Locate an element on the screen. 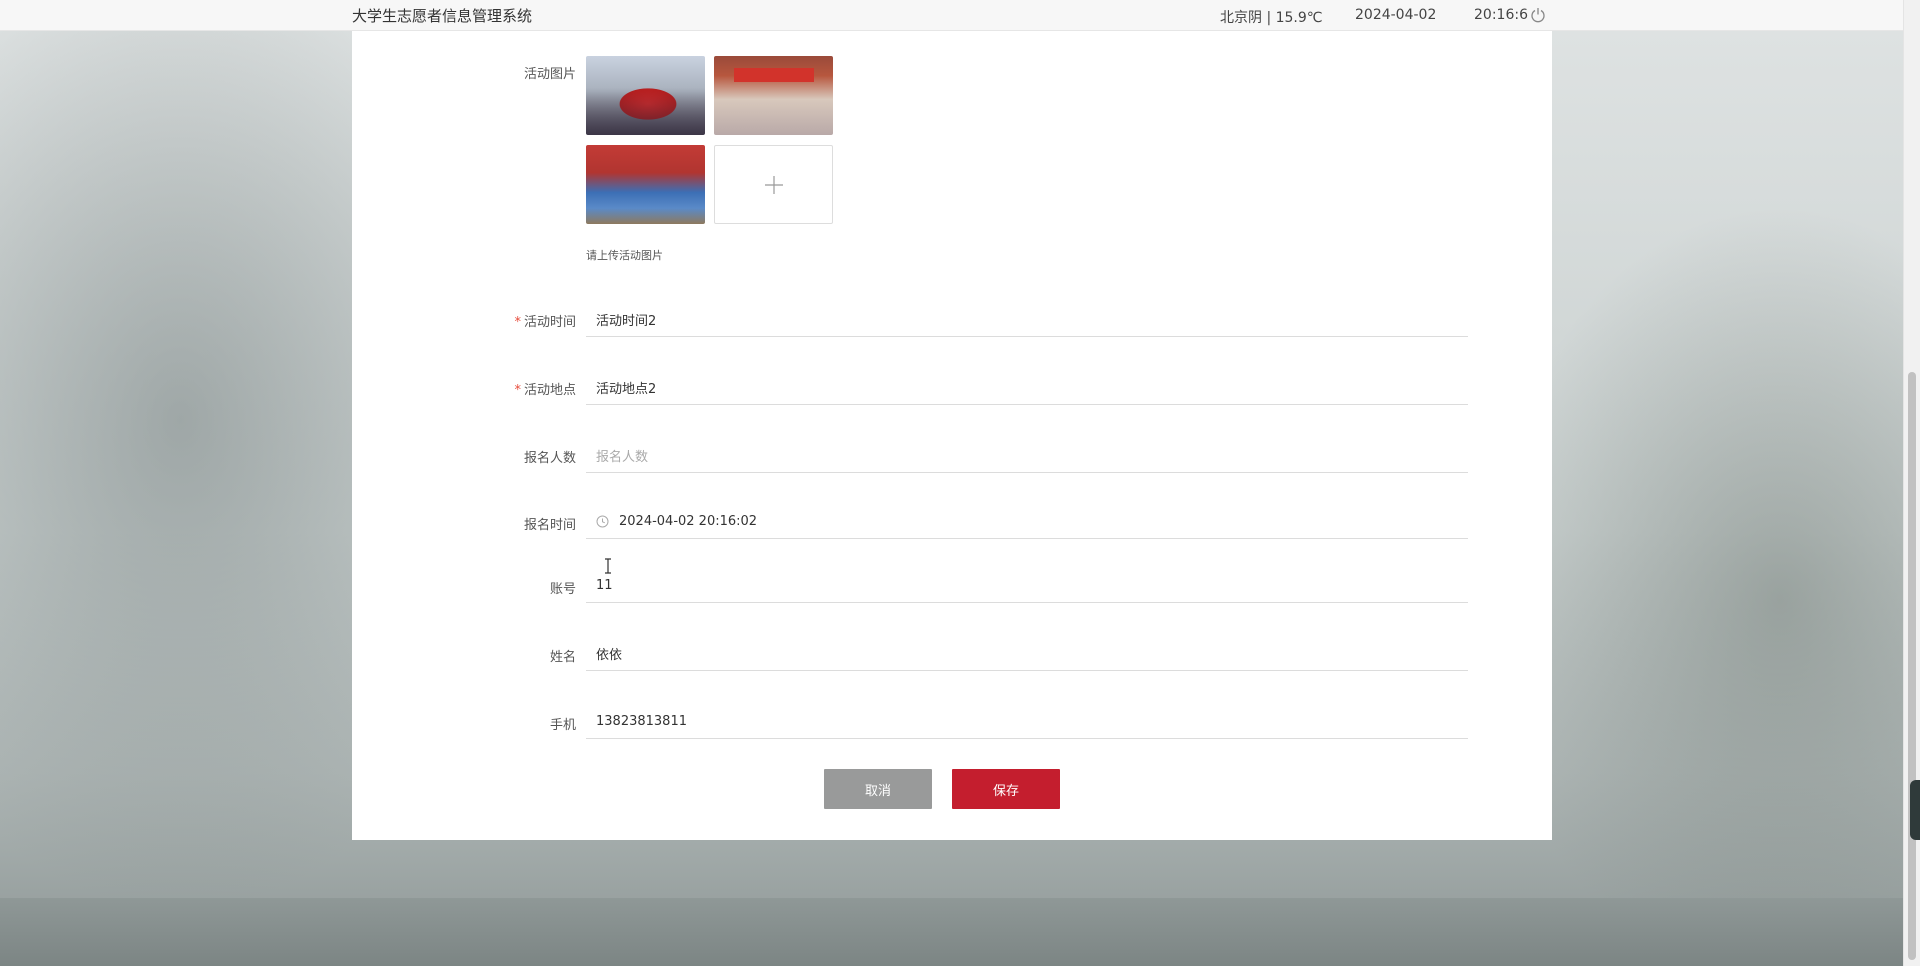  name-label: 姓名 is located at coordinates (562, 657).